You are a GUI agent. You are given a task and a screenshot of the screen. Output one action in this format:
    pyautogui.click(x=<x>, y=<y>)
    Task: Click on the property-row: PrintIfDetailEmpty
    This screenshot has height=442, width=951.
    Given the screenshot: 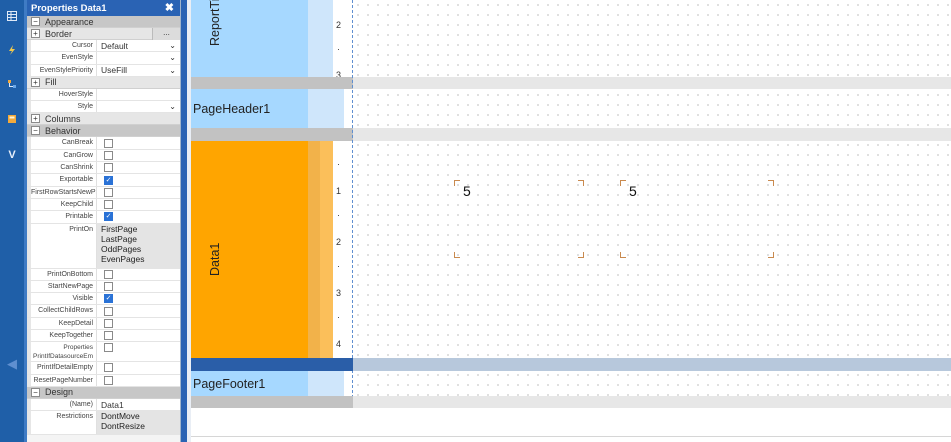 What is the action you would take?
    pyautogui.click(x=103, y=368)
    